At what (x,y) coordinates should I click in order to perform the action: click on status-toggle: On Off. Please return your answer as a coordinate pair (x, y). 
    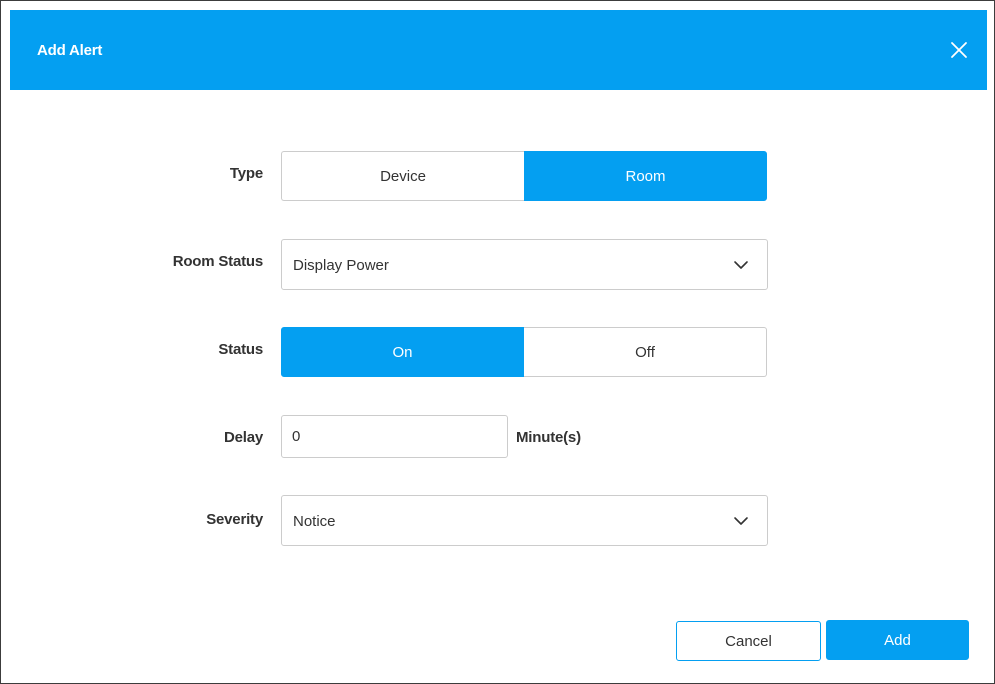
    Looking at the image, I should click on (524, 352).